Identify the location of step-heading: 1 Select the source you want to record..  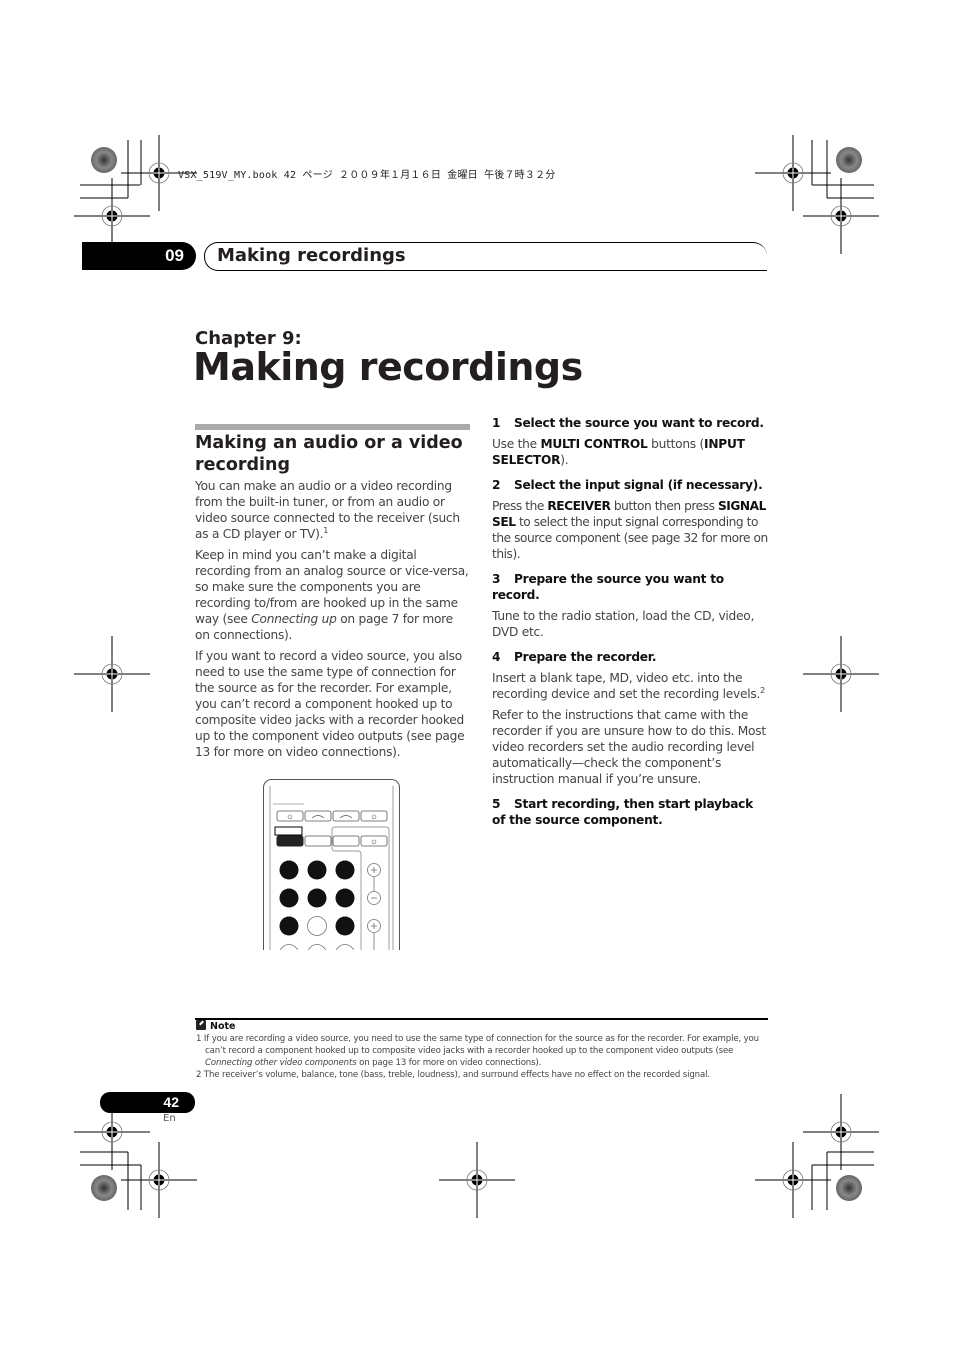
(628, 423).